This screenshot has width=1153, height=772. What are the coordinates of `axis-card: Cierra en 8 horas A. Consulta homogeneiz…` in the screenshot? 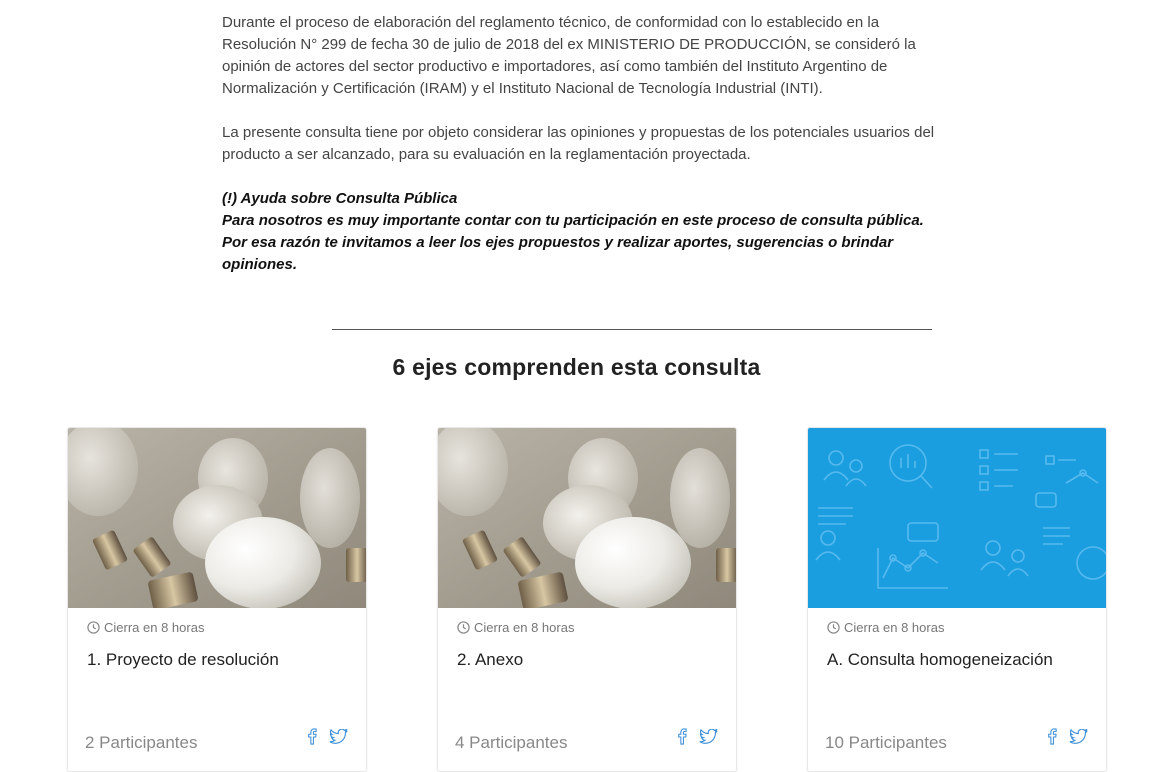 It's located at (957, 599).